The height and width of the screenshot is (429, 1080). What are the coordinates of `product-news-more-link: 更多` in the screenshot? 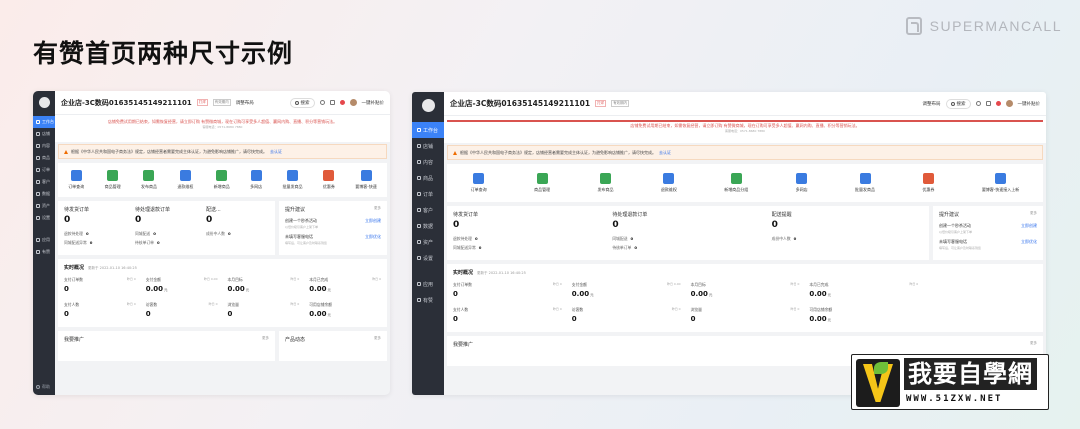 It's located at (377, 346).